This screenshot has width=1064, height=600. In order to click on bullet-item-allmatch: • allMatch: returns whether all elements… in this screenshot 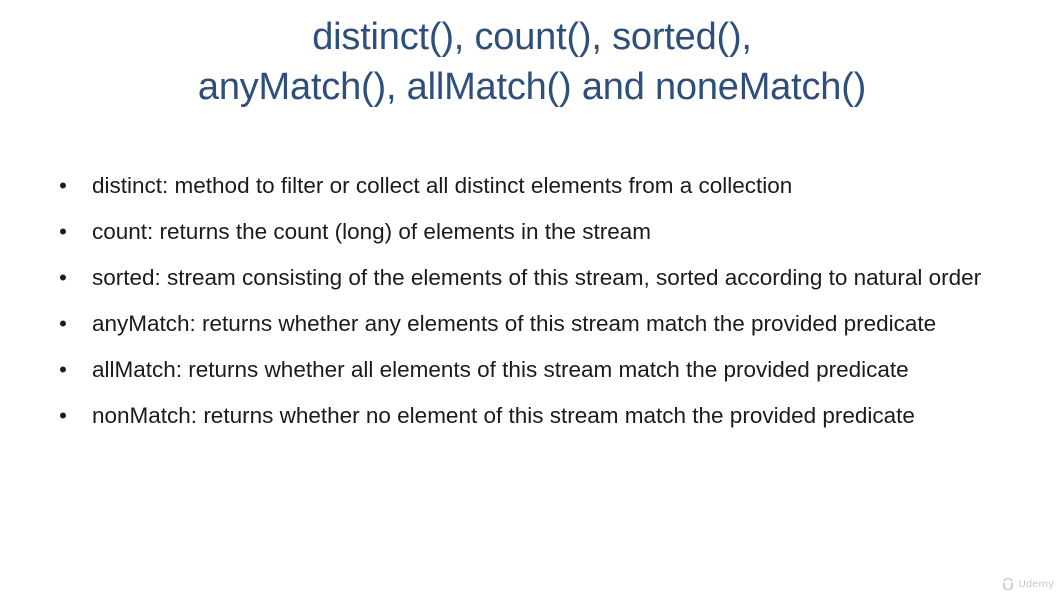, I will do `click(536, 369)`.